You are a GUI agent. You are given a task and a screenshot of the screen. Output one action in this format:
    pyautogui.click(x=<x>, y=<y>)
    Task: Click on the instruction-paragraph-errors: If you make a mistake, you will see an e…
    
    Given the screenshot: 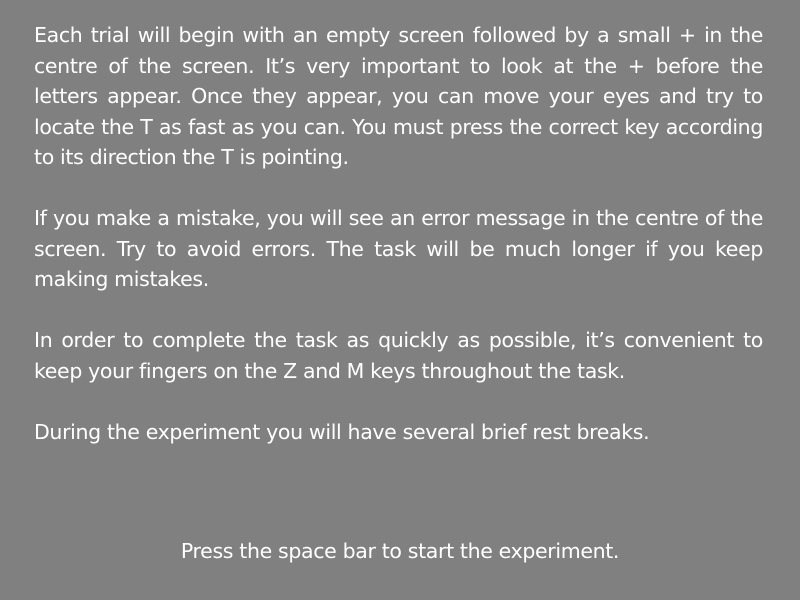 What is the action you would take?
    pyautogui.click(x=398, y=248)
    